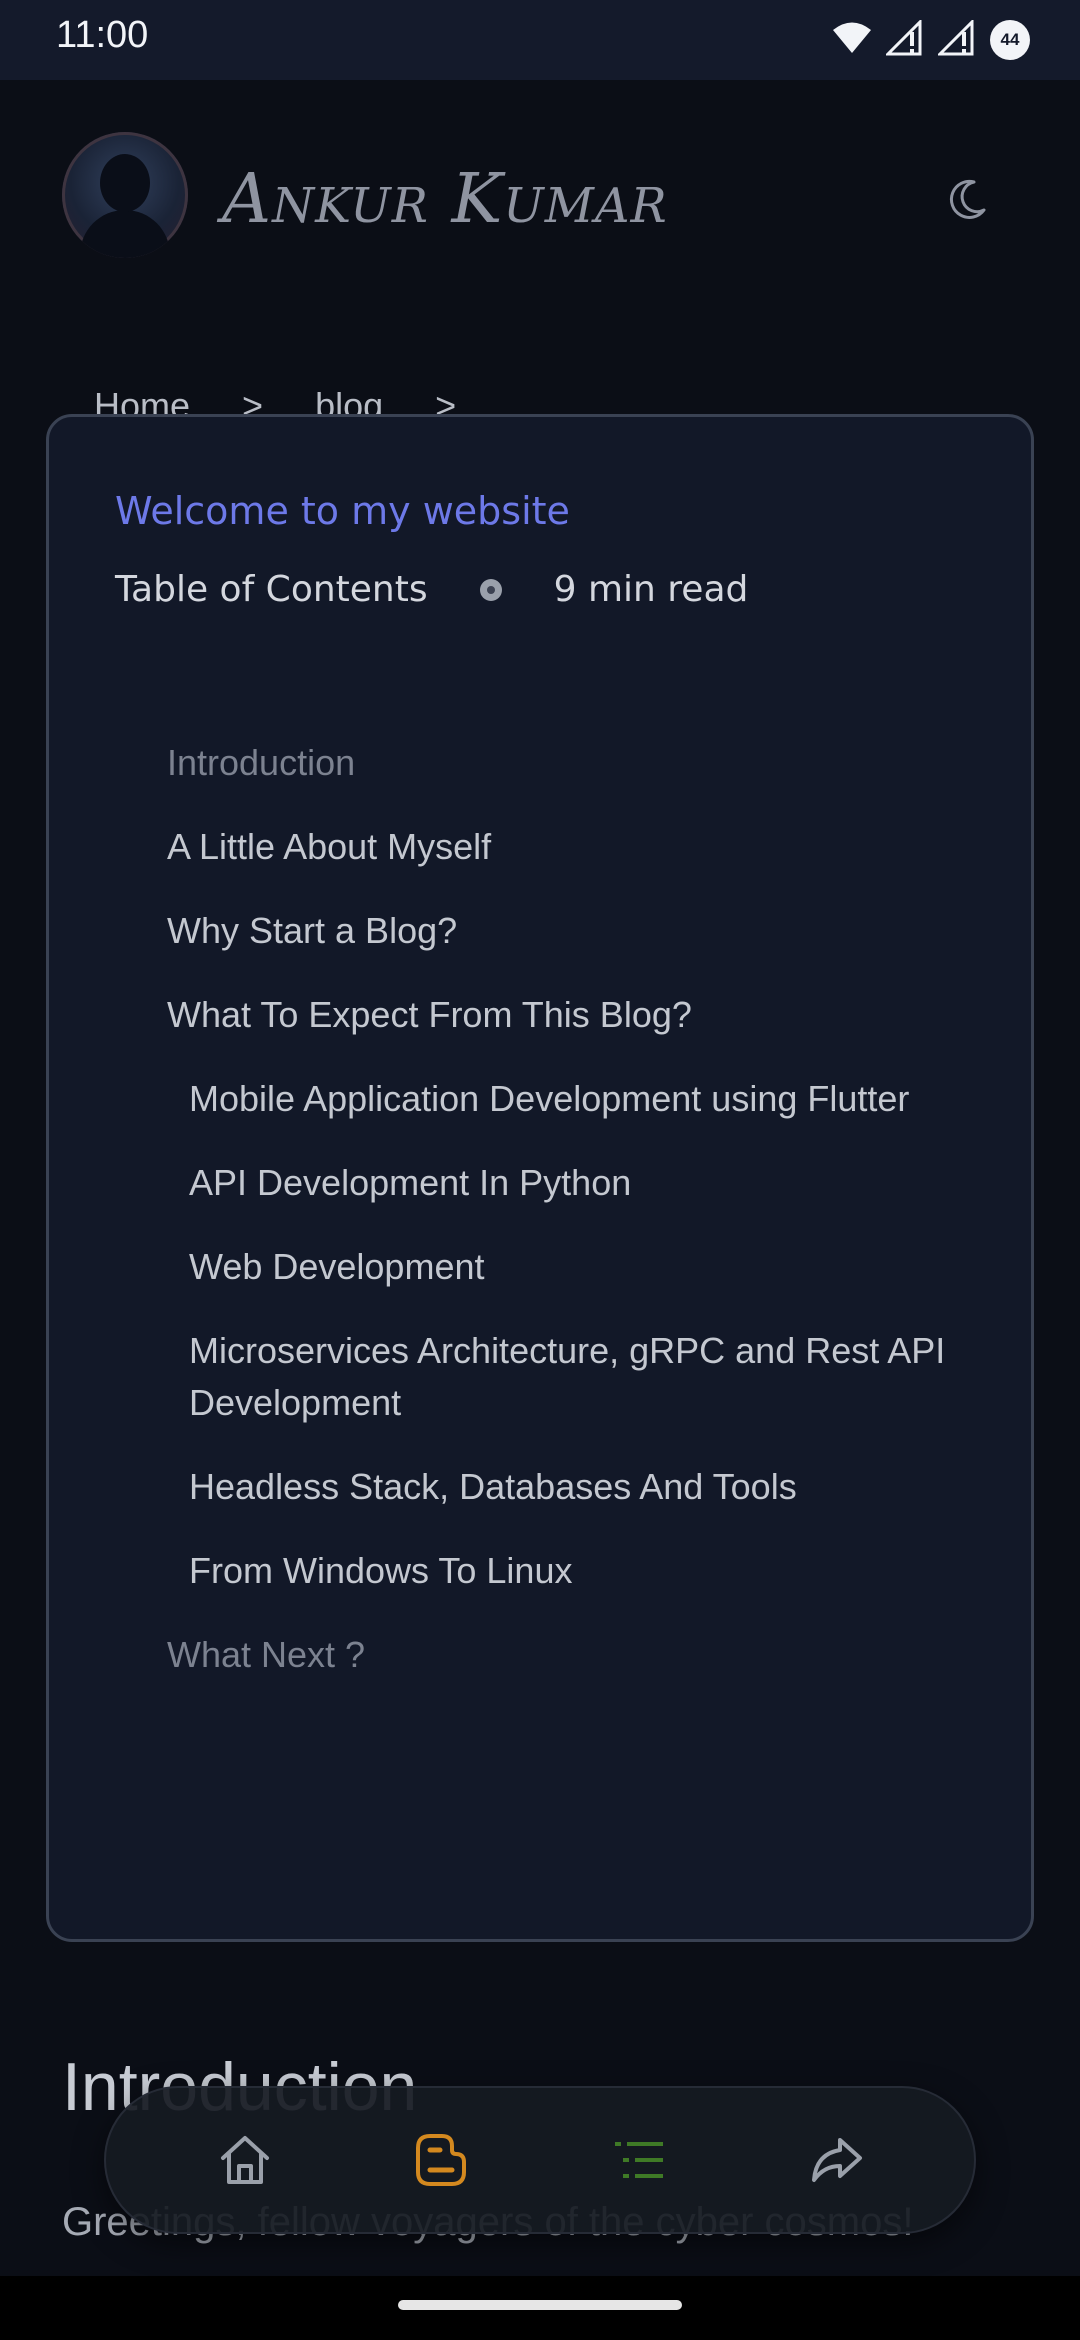 The image size is (1080, 2340). Describe the element at coordinates (125, 234) in the screenshot. I see `avatar-silhouette-body` at that location.